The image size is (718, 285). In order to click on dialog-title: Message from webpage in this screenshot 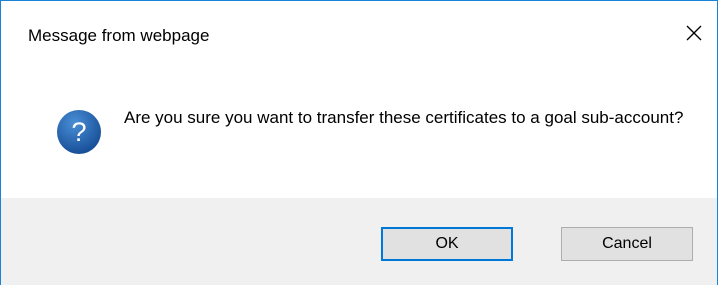, I will do `click(119, 35)`.